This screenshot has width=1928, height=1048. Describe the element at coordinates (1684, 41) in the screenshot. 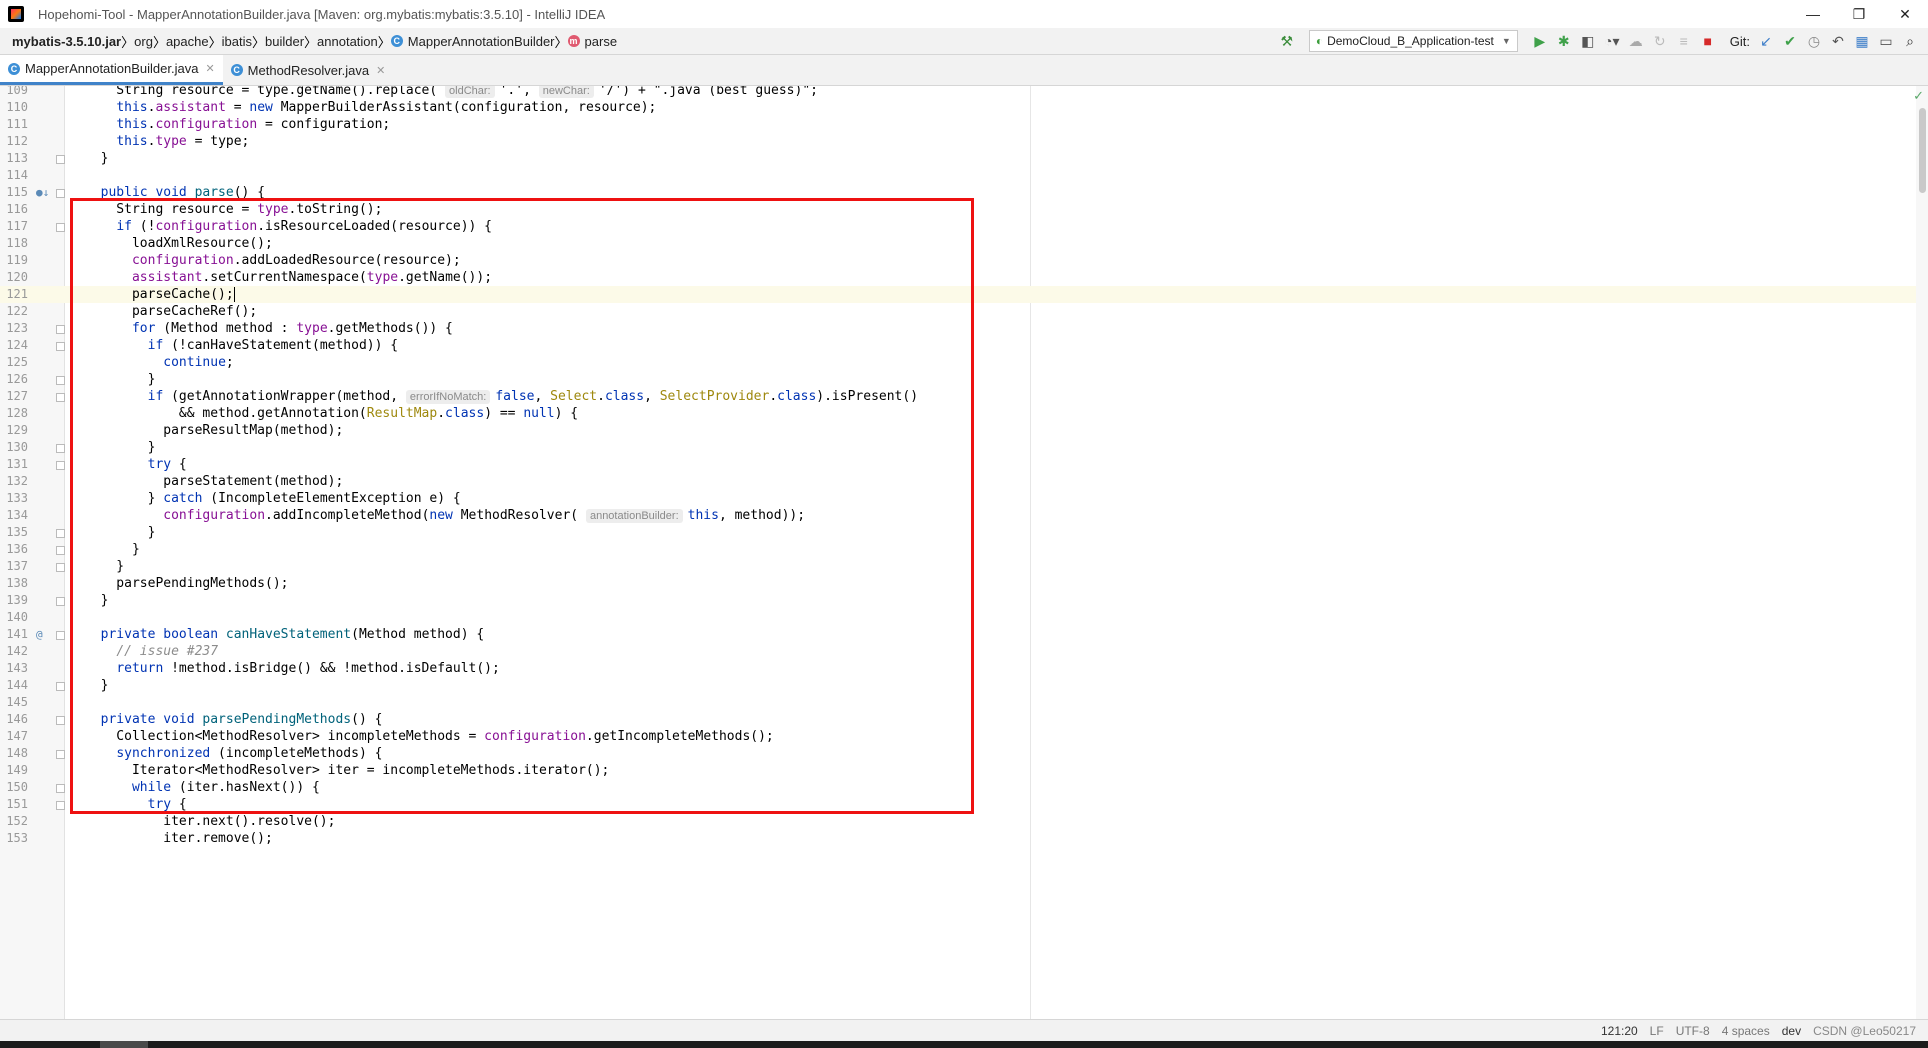

I see `build-artifacts-icon: ≡` at that location.